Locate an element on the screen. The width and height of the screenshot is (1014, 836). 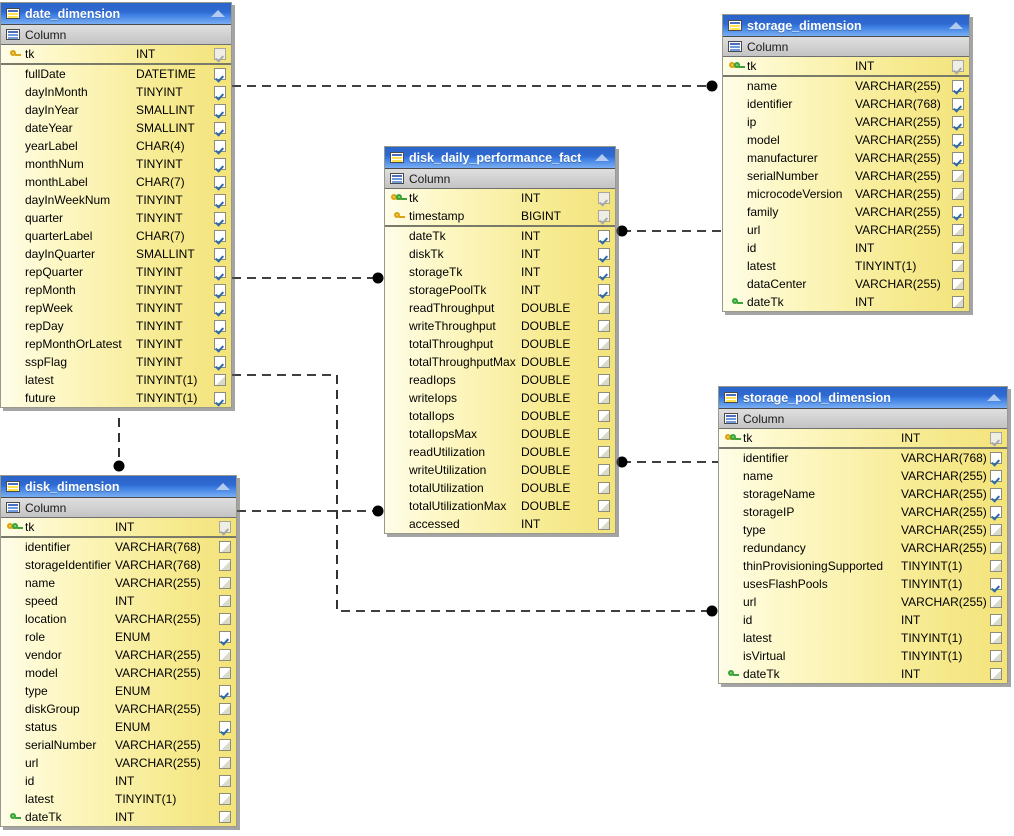
table-row: tk INT is located at coordinates (863, 438).